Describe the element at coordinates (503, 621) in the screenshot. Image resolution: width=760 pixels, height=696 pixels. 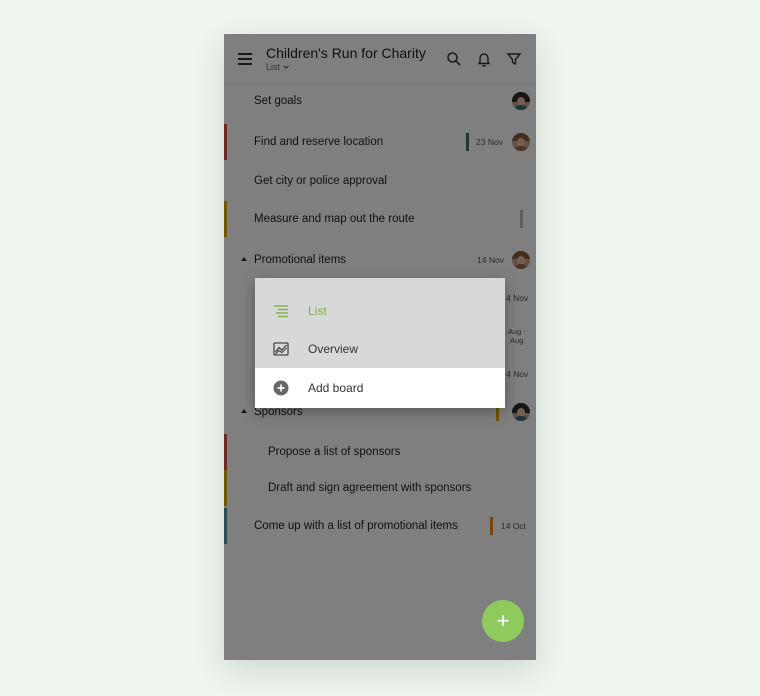
I see `add-task-fab: +` at that location.